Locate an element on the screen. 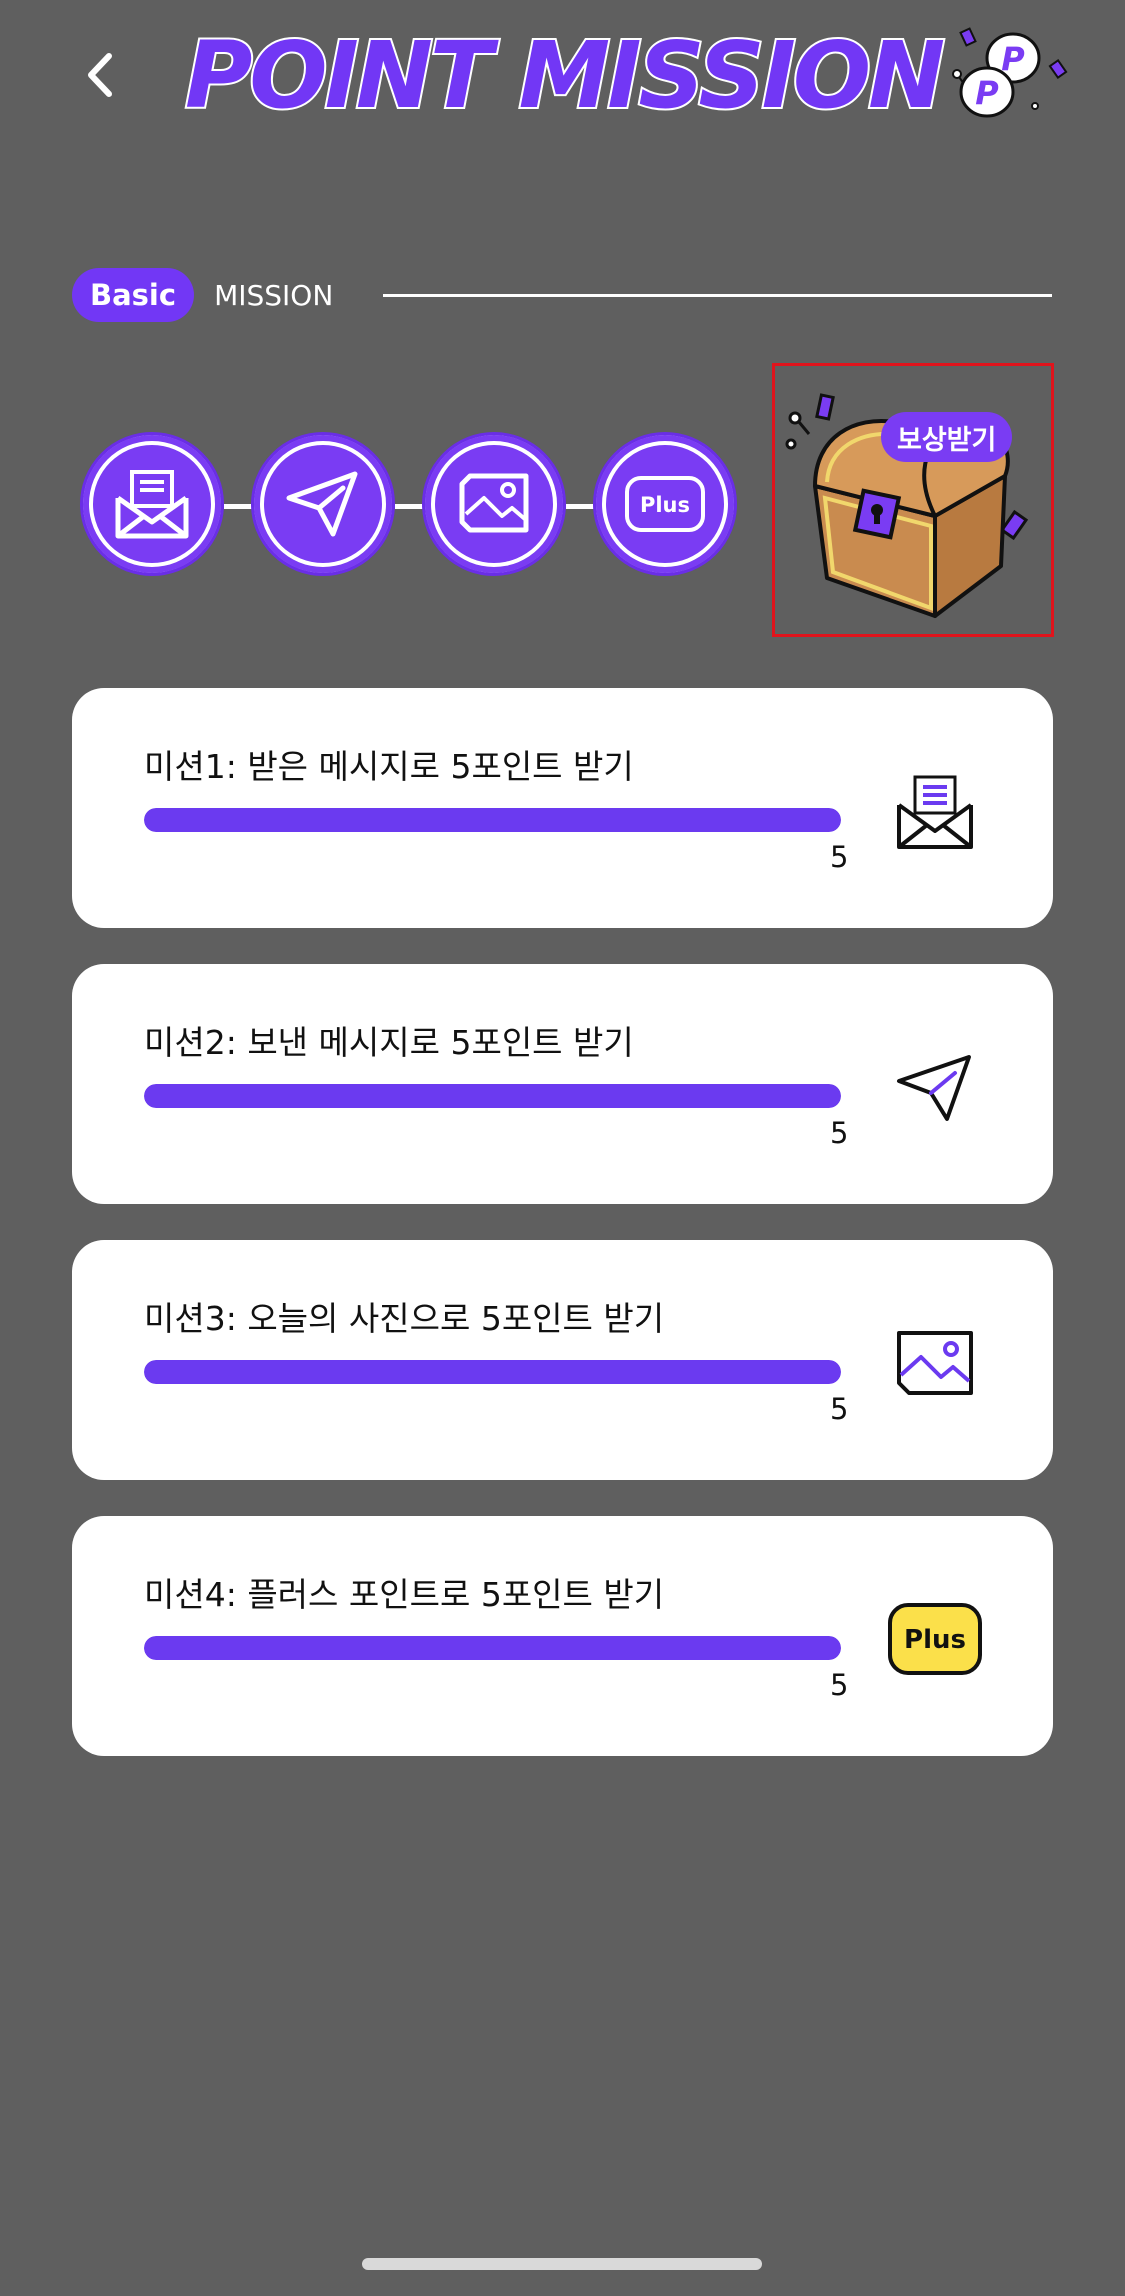 This screenshot has width=1125, height=2296. mission-card-4: 미션4: 플러스 포인트로 5포인트 받기 5 Plus is located at coordinates (562, 1636).